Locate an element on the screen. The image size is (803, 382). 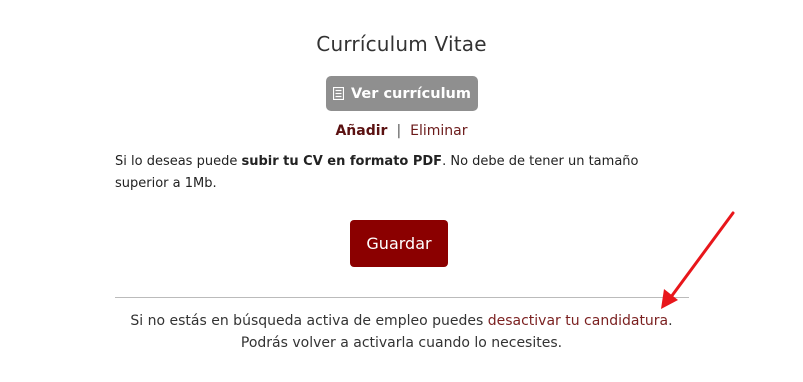
cv-actions: Añadir | Eliminar is located at coordinates (401, 131).